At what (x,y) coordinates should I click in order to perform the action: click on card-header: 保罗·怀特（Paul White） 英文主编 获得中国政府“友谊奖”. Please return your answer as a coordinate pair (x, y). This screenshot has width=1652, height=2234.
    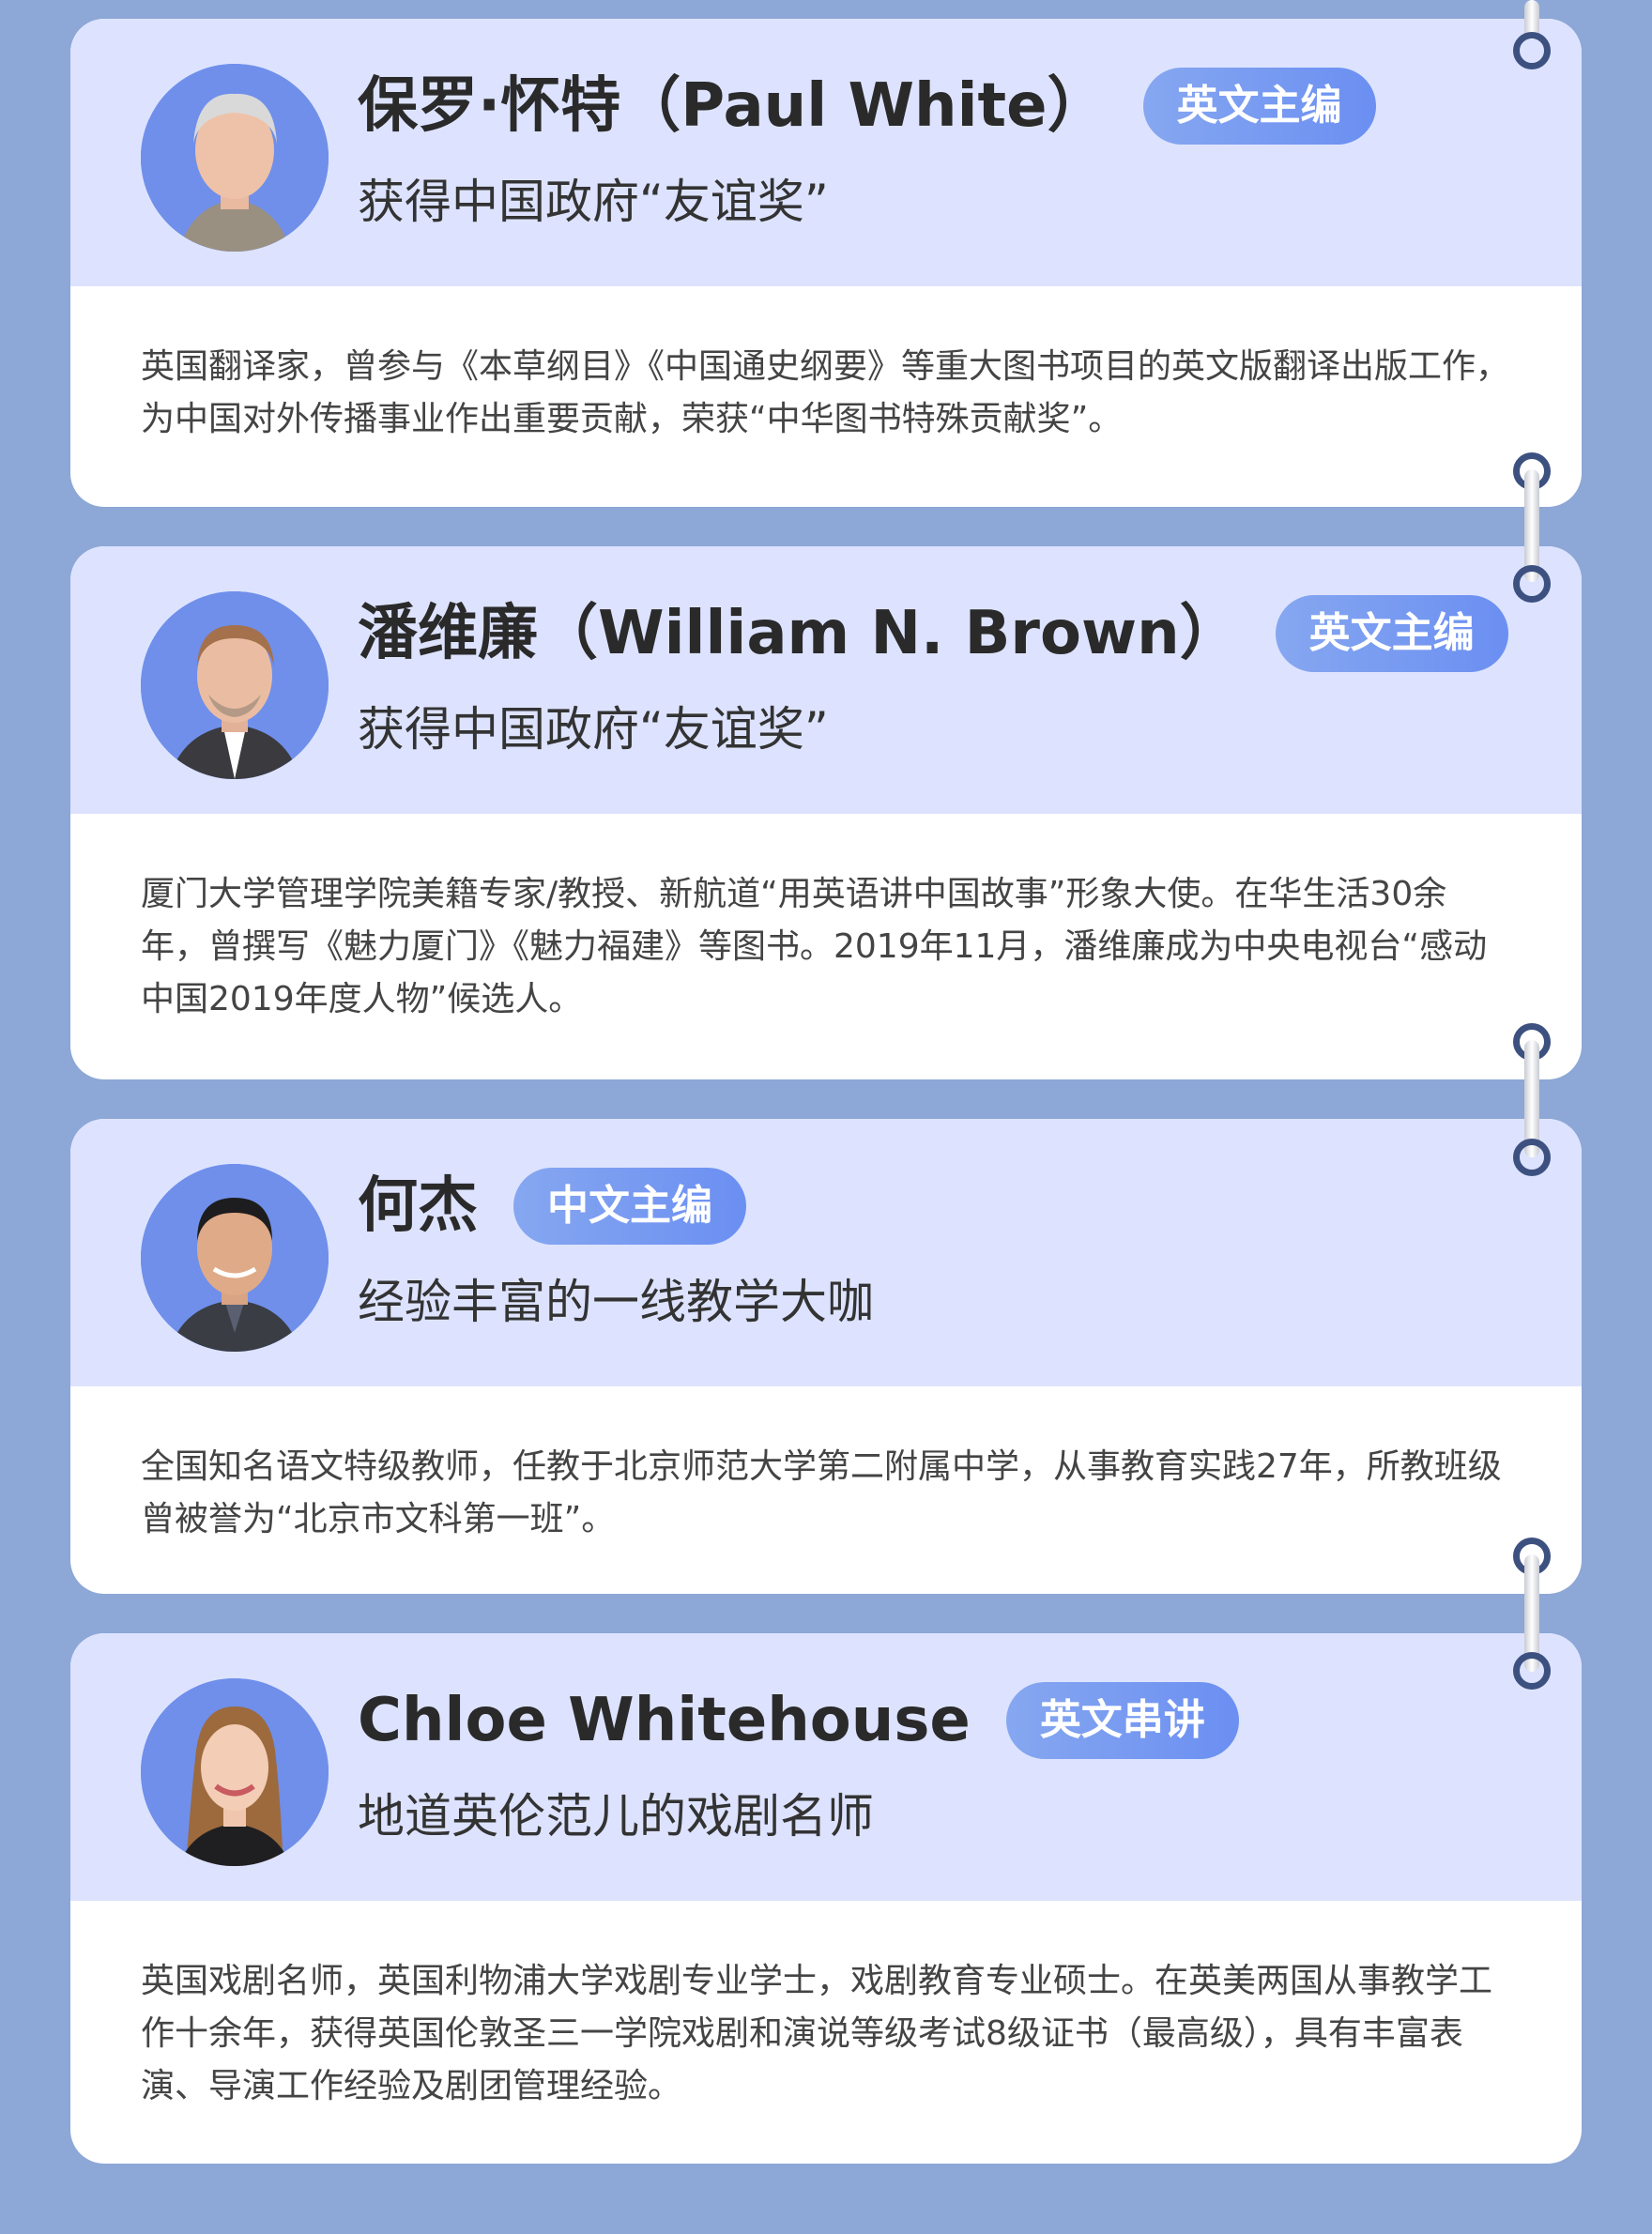
    Looking at the image, I should click on (826, 152).